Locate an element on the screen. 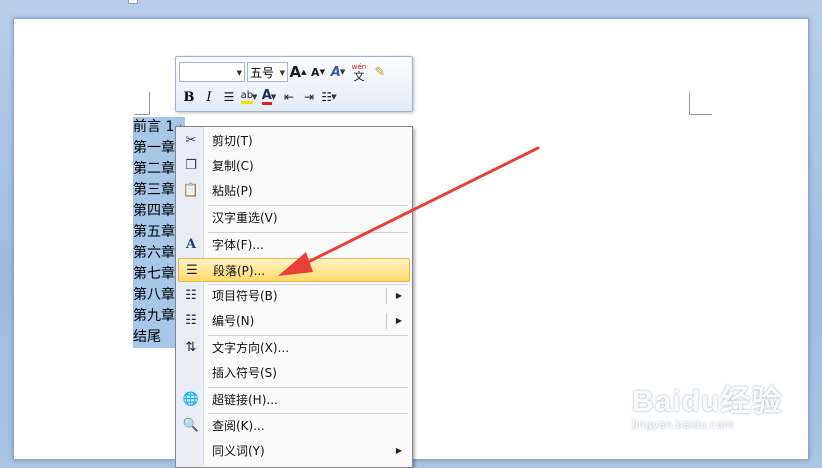 The width and height of the screenshot is (822, 468). baidu-watermark: Baidu经验 jingyan.baidu.com is located at coordinates (707, 403).